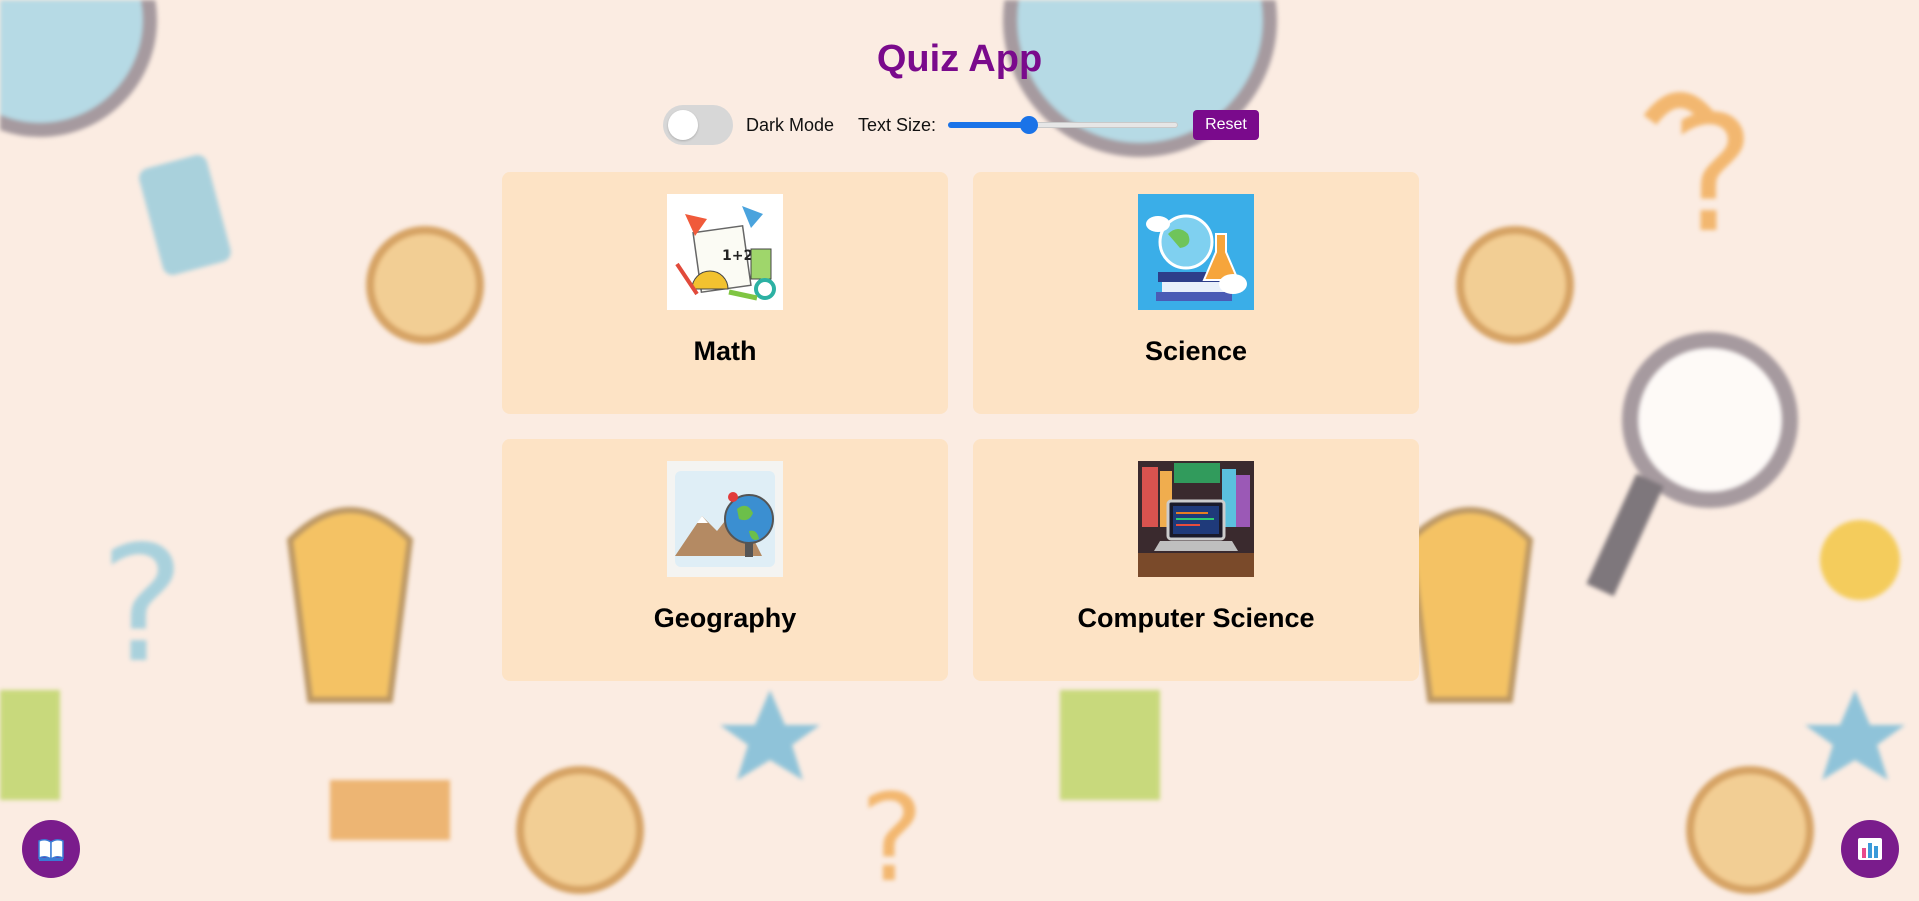  What do you see at coordinates (1226, 125) in the screenshot?
I see `reset-button: Reset` at bounding box center [1226, 125].